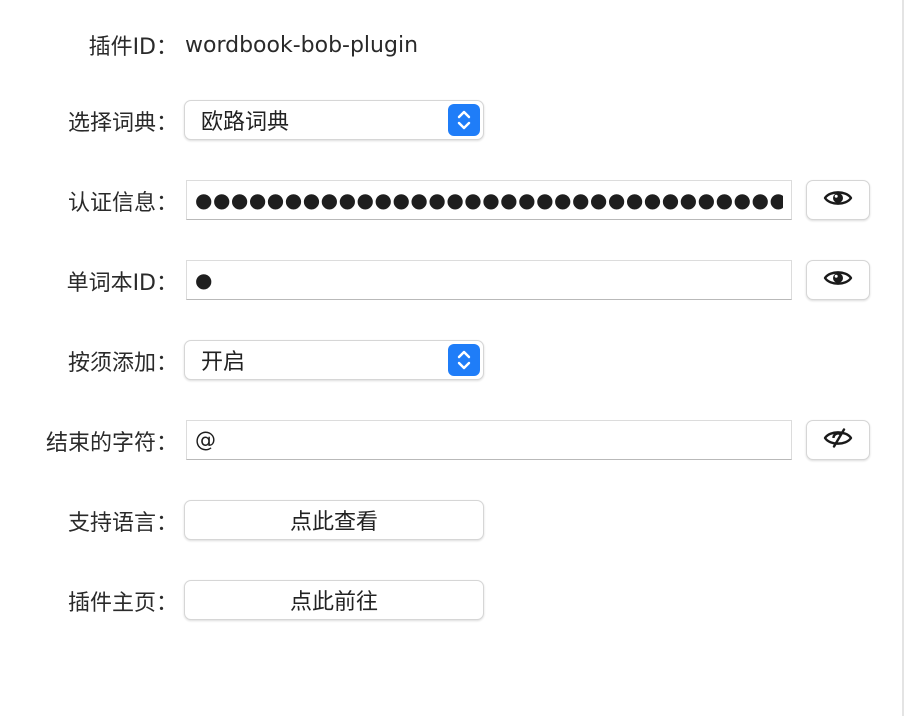  I want to click on wordbook-id-reveal-button, so click(838, 280).